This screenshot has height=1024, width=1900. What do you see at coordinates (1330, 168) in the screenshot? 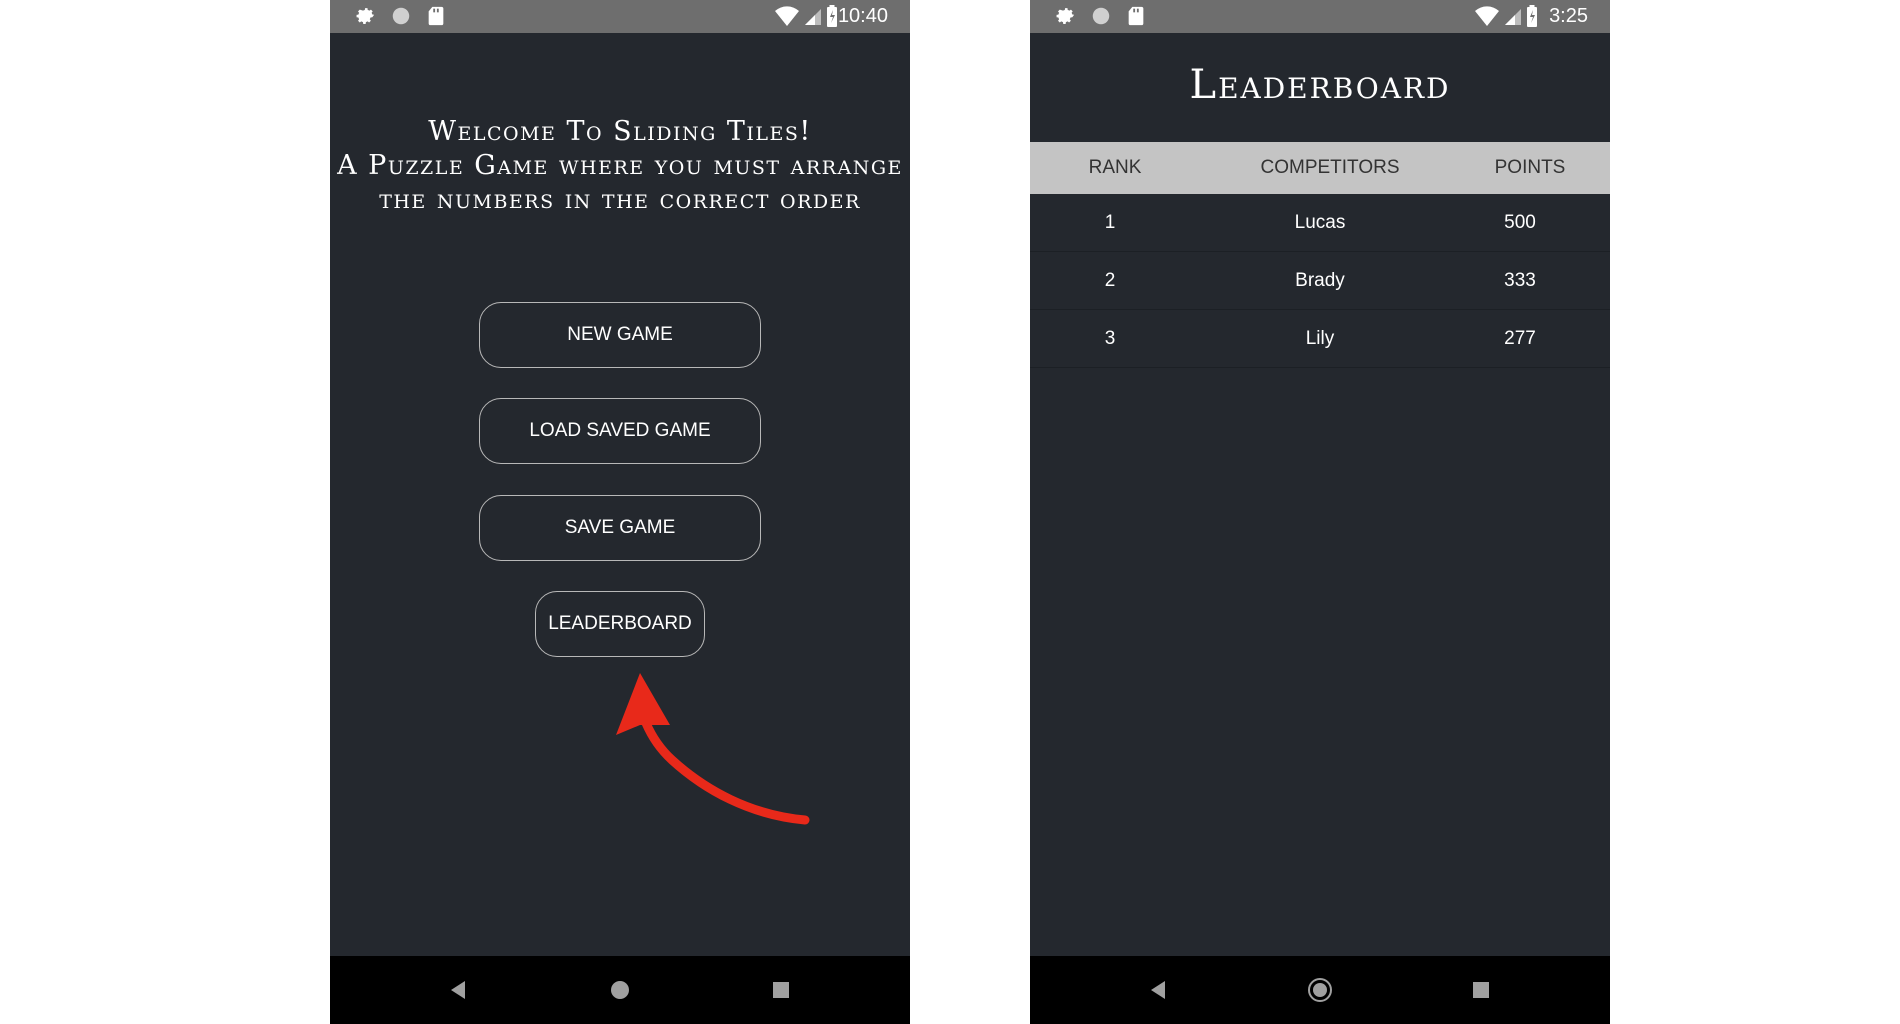
I see `column-header-competitors: COMPETITORS` at bounding box center [1330, 168].